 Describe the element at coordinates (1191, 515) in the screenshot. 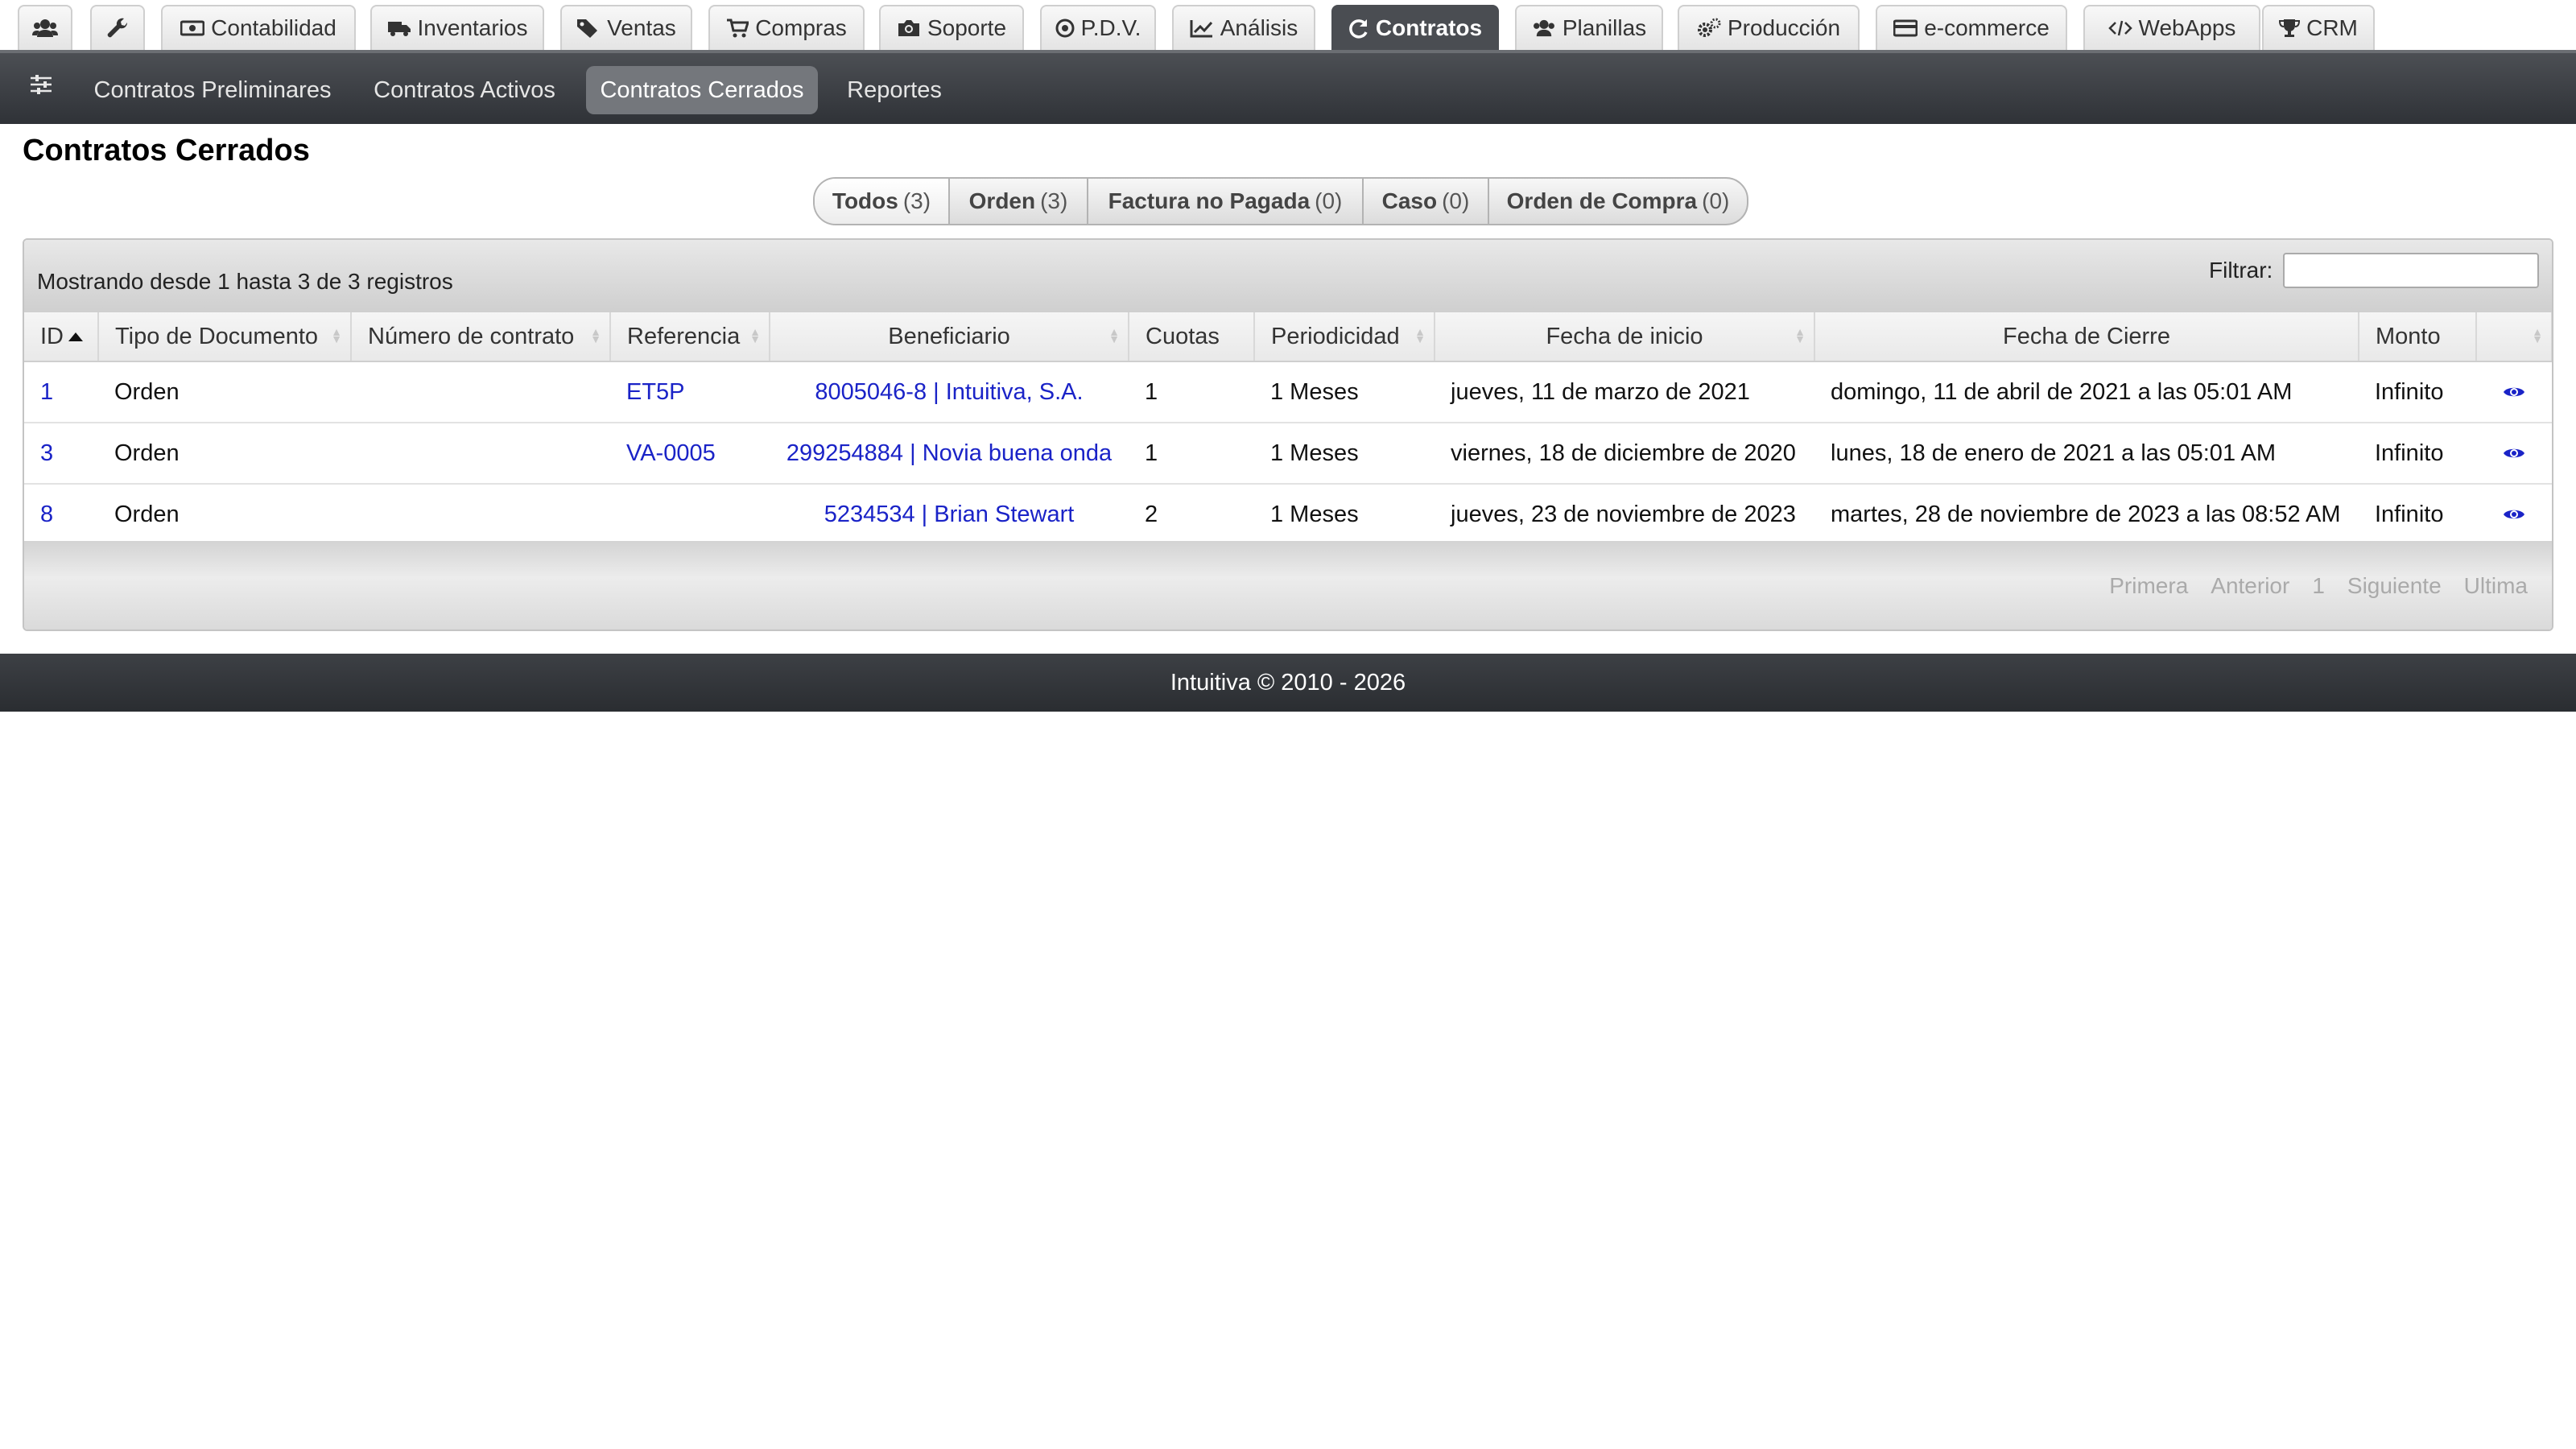

I see `cell-cuotas: 2` at that location.